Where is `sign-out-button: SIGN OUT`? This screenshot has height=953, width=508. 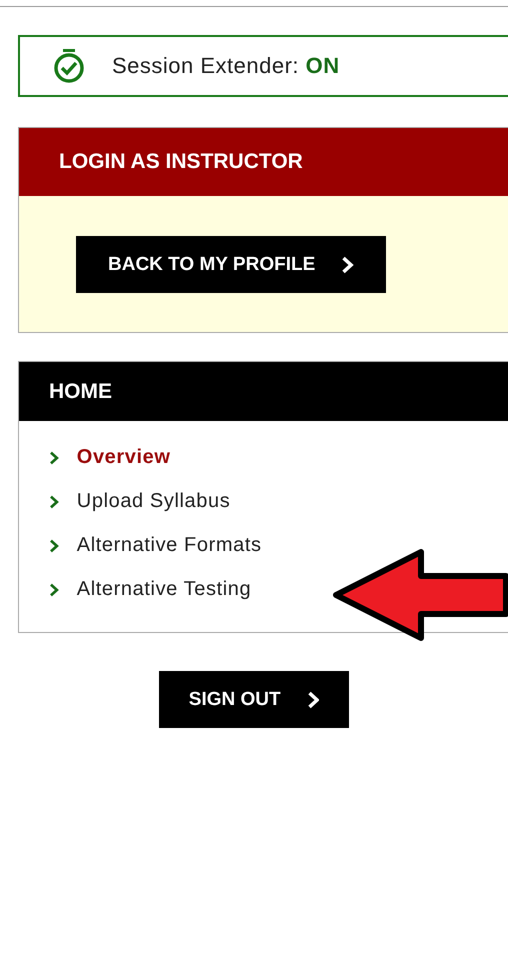
sign-out-button: SIGN OUT is located at coordinates (254, 699).